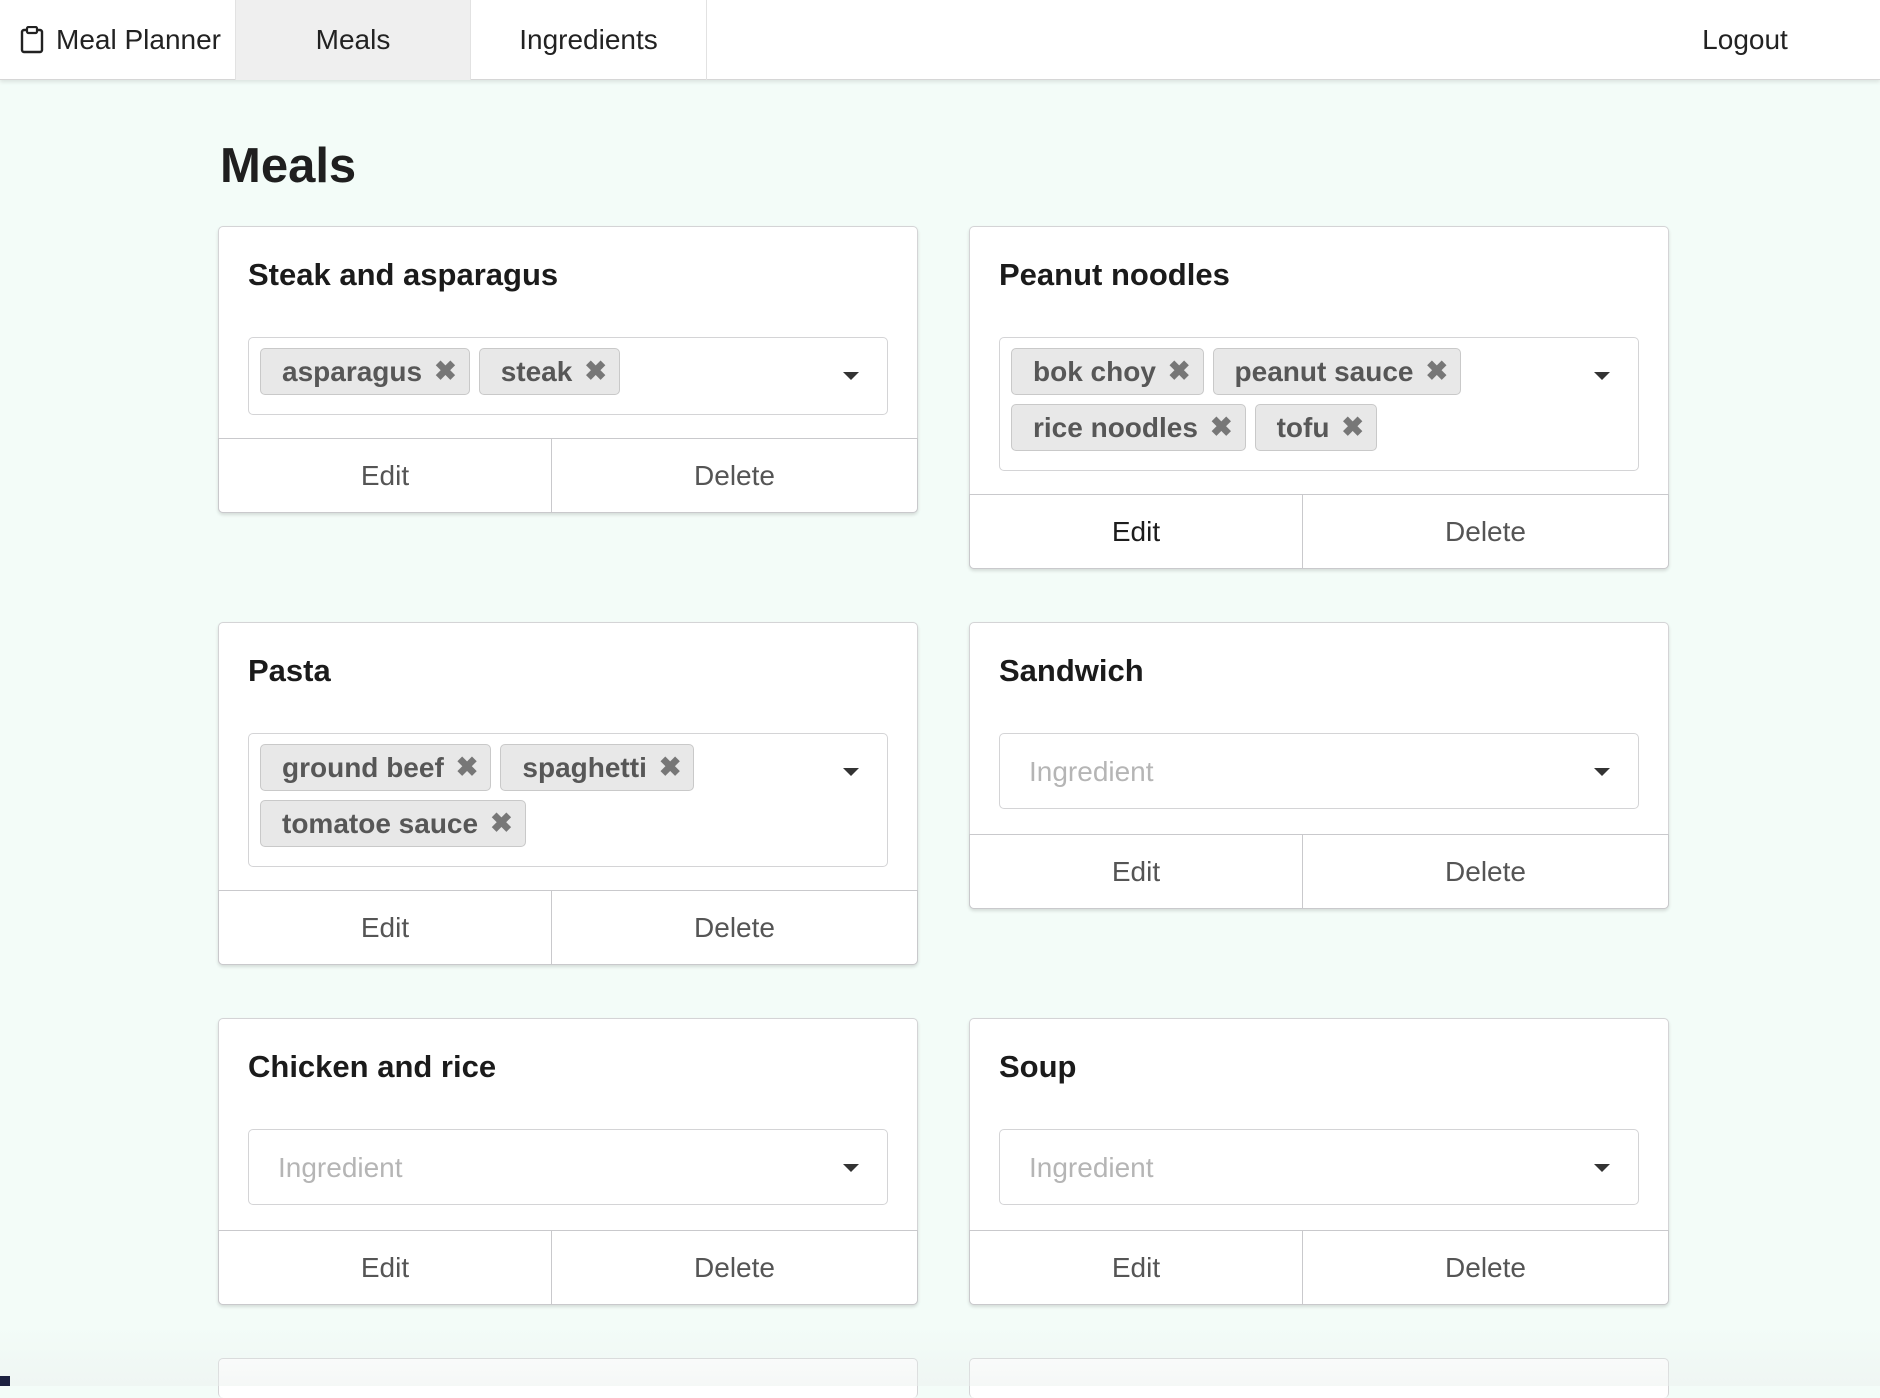 The height and width of the screenshot is (1398, 1880). Describe the element at coordinates (288, 166) in the screenshot. I see `page-title: Meals` at that location.